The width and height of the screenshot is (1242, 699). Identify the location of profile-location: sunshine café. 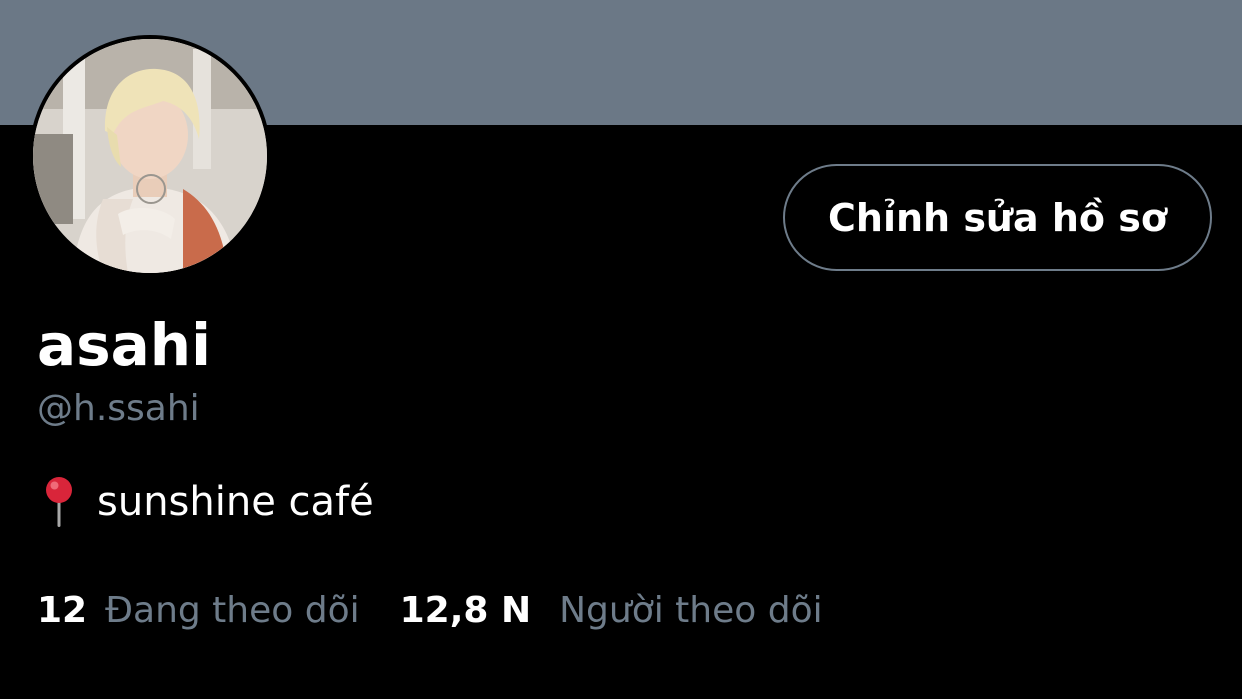
(207, 502).